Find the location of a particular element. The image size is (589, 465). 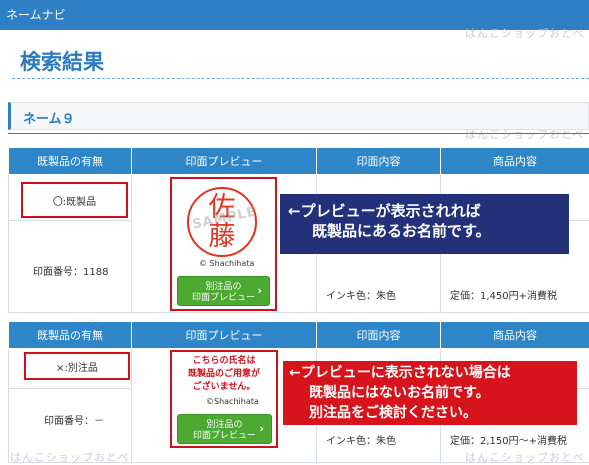

seal-number: 印面番号：－ is located at coordinates (74, 419).